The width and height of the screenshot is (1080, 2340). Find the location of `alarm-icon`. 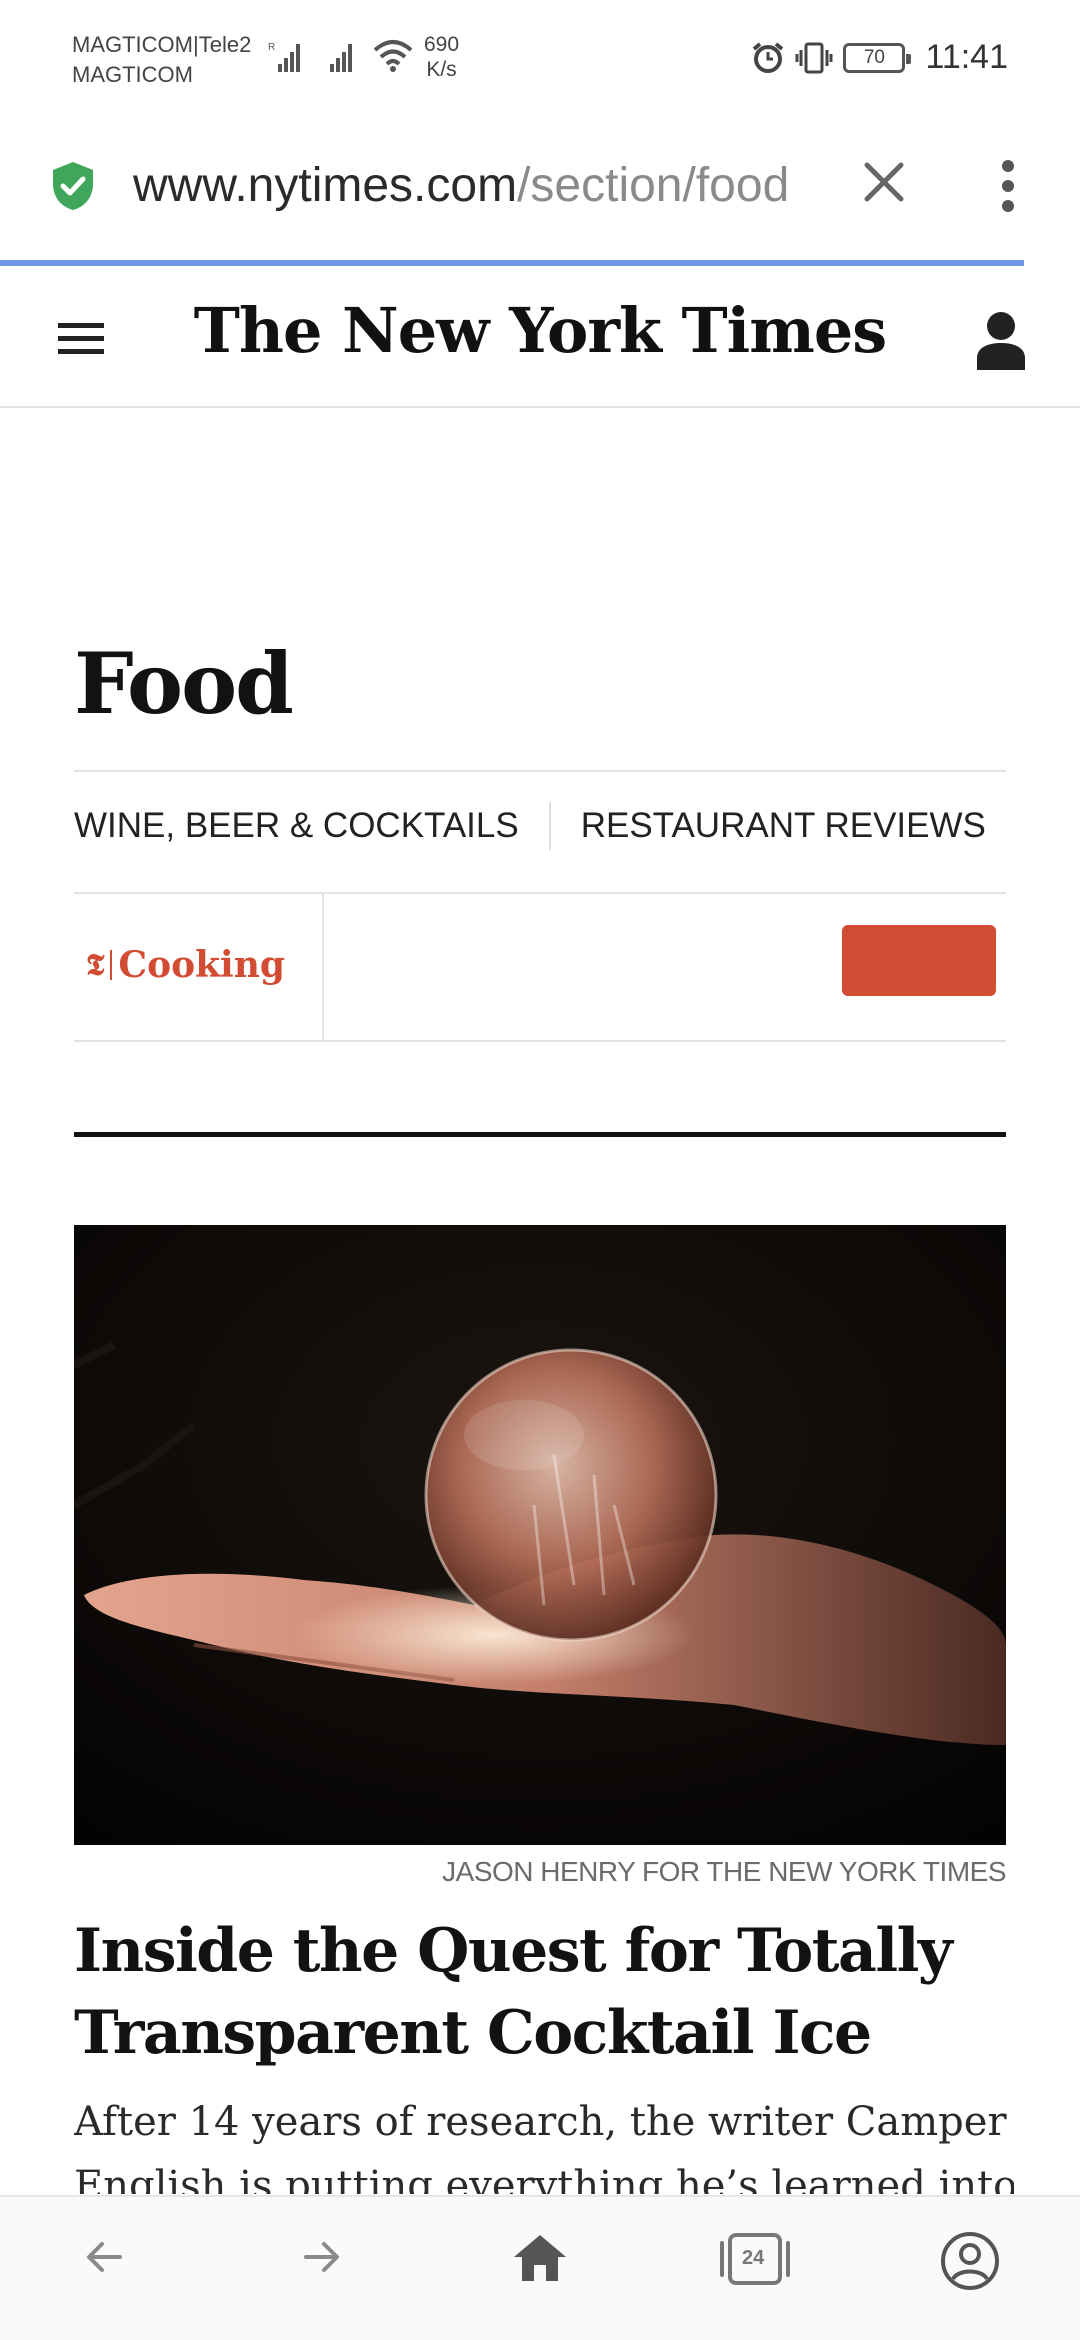

alarm-icon is located at coordinates (768, 57).